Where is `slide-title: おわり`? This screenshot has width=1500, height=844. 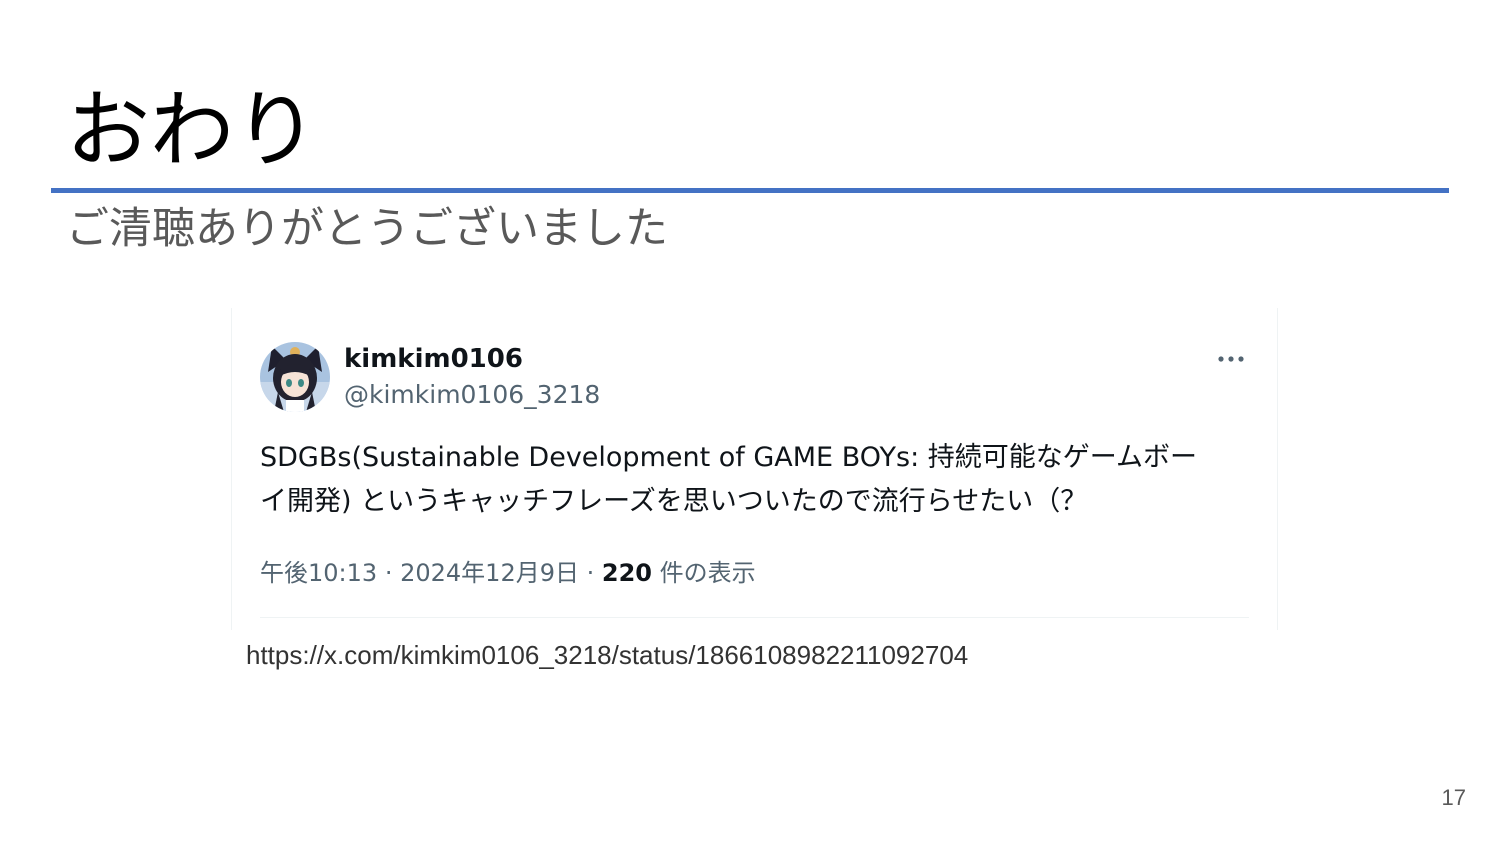
slide-title: おわり is located at coordinates (192, 130).